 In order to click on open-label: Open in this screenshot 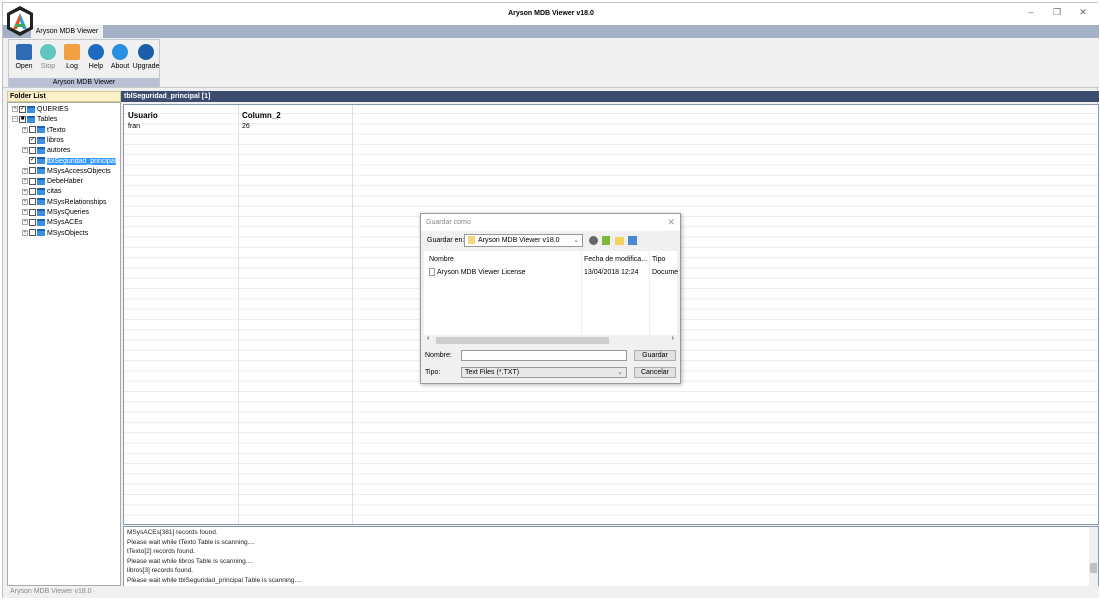, I will do `click(24, 66)`.